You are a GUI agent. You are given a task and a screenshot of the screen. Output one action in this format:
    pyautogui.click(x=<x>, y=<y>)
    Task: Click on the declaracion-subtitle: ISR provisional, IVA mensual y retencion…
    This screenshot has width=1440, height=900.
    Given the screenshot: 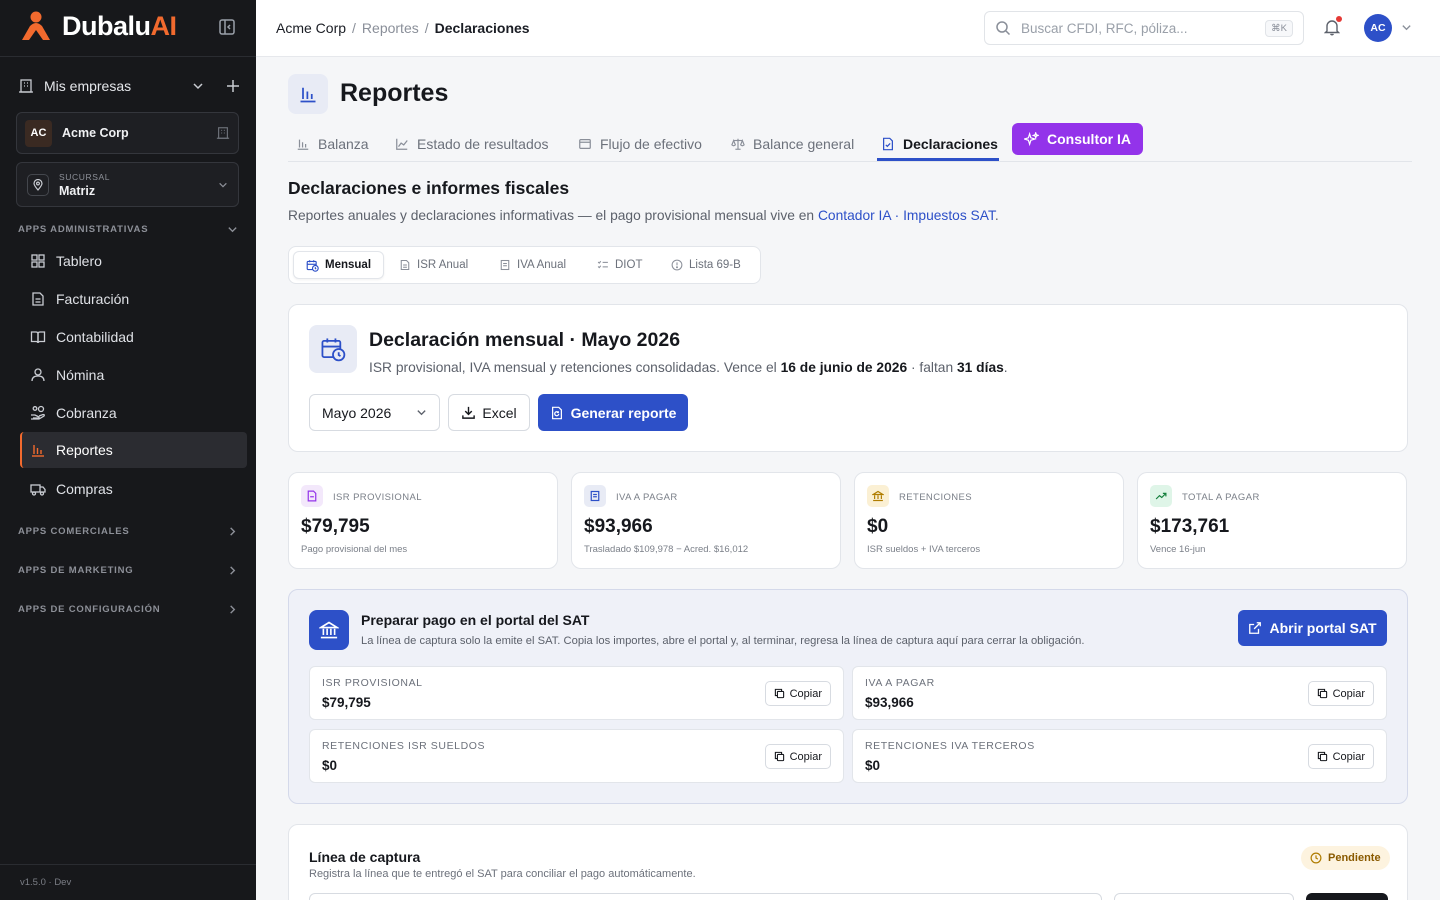 What is the action you would take?
    pyautogui.click(x=688, y=367)
    